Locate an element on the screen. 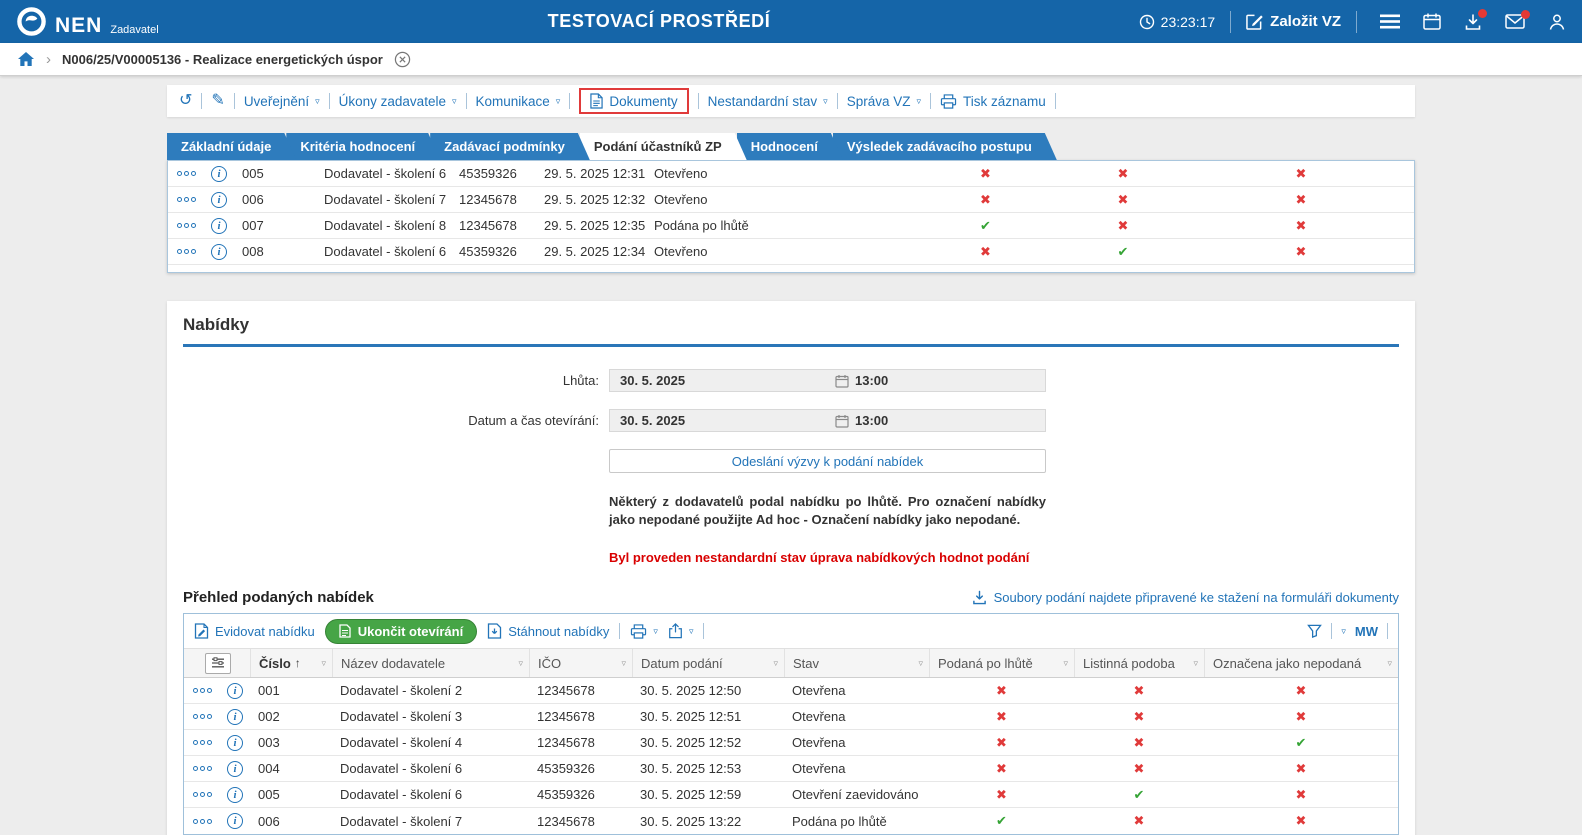  column-header-listinna-podoba: Listinná podoba ▿ is located at coordinates (1139, 663).